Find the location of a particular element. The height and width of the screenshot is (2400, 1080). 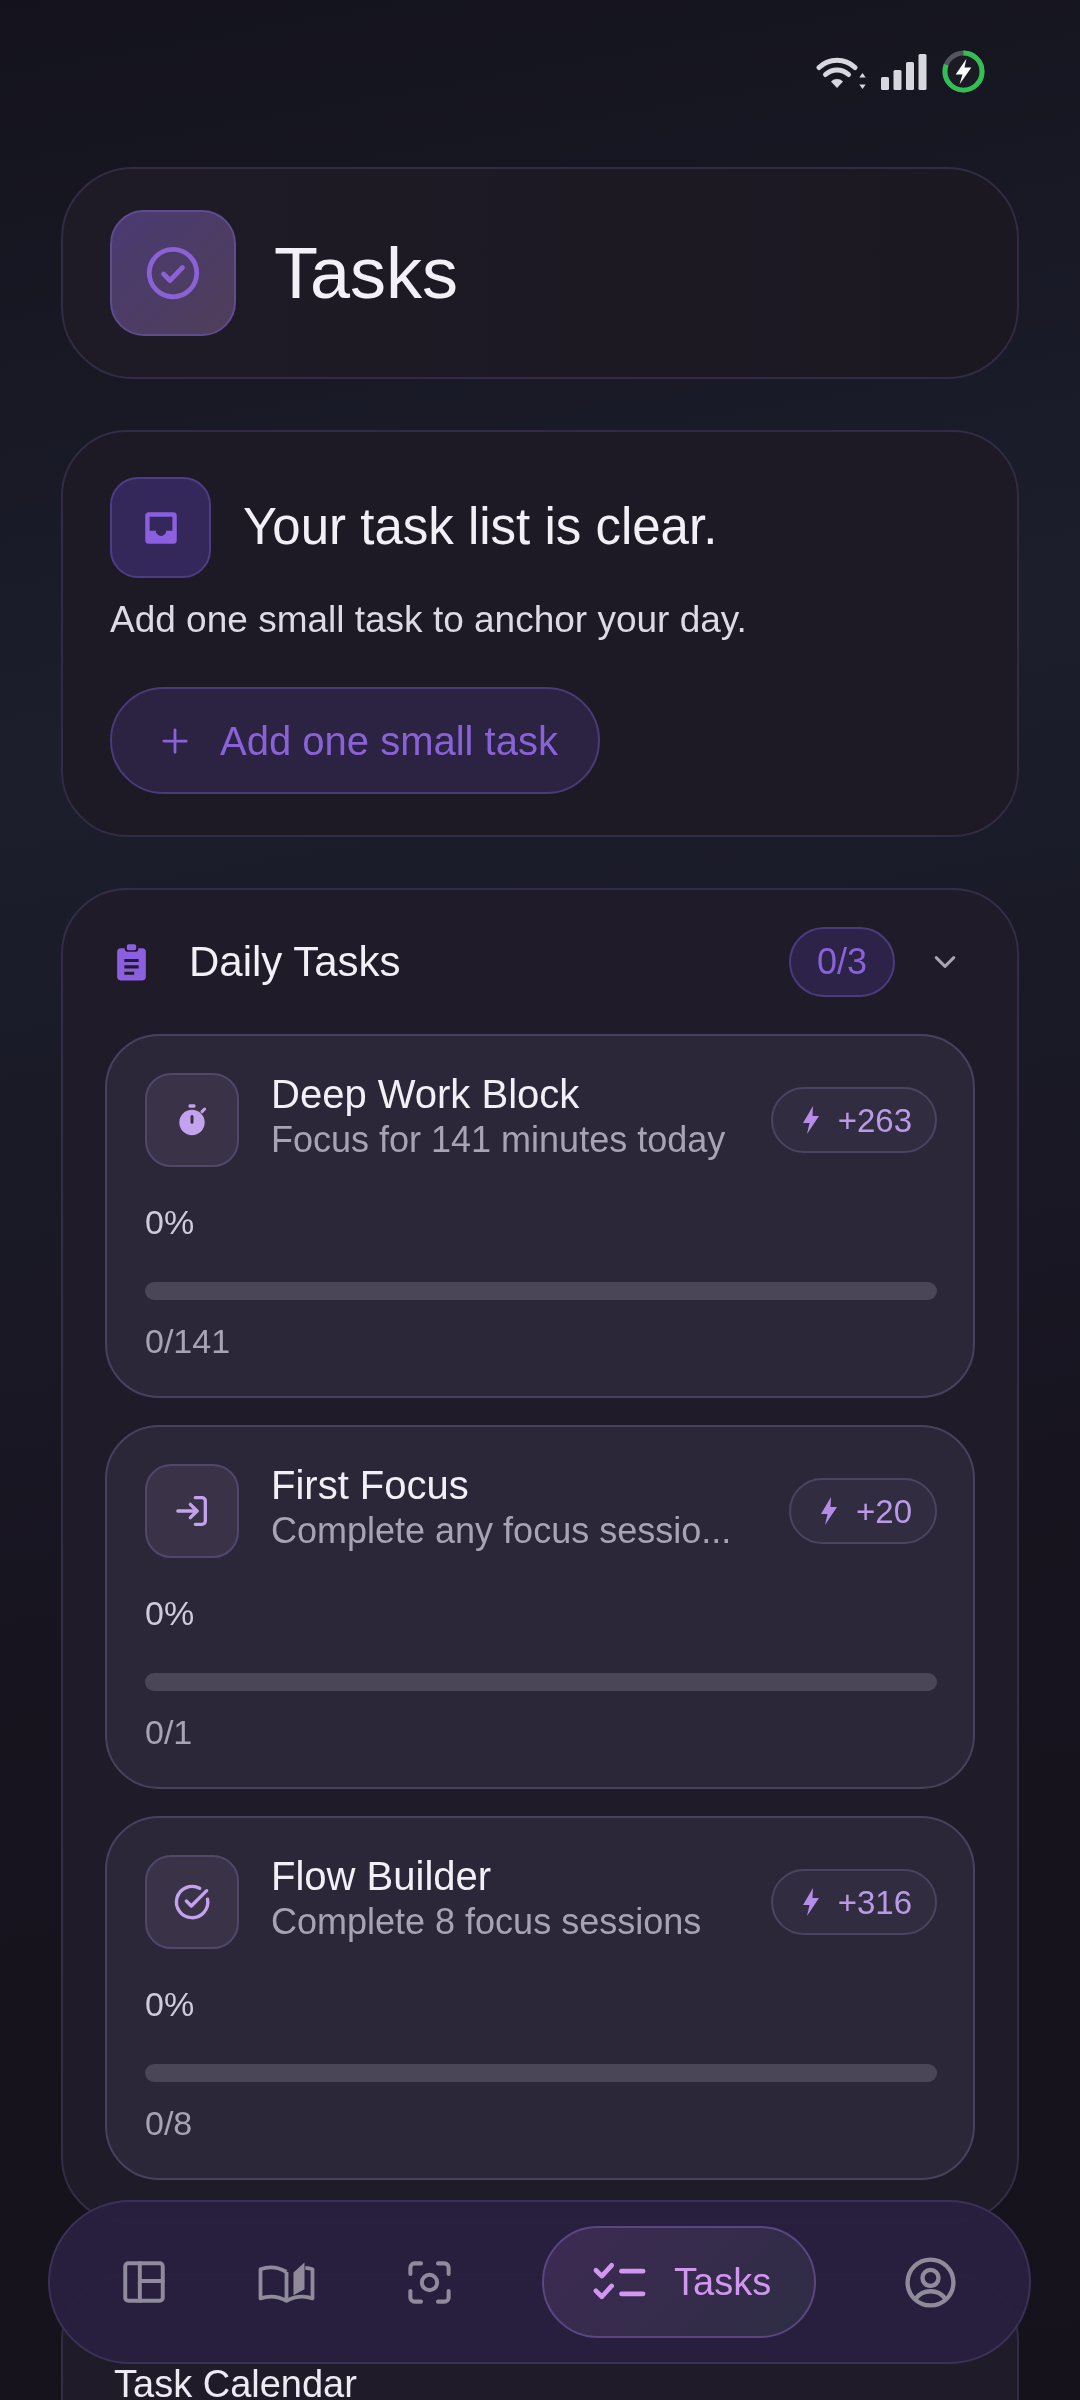

section-title: Daily Tasks is located at coordinates (295, 962).